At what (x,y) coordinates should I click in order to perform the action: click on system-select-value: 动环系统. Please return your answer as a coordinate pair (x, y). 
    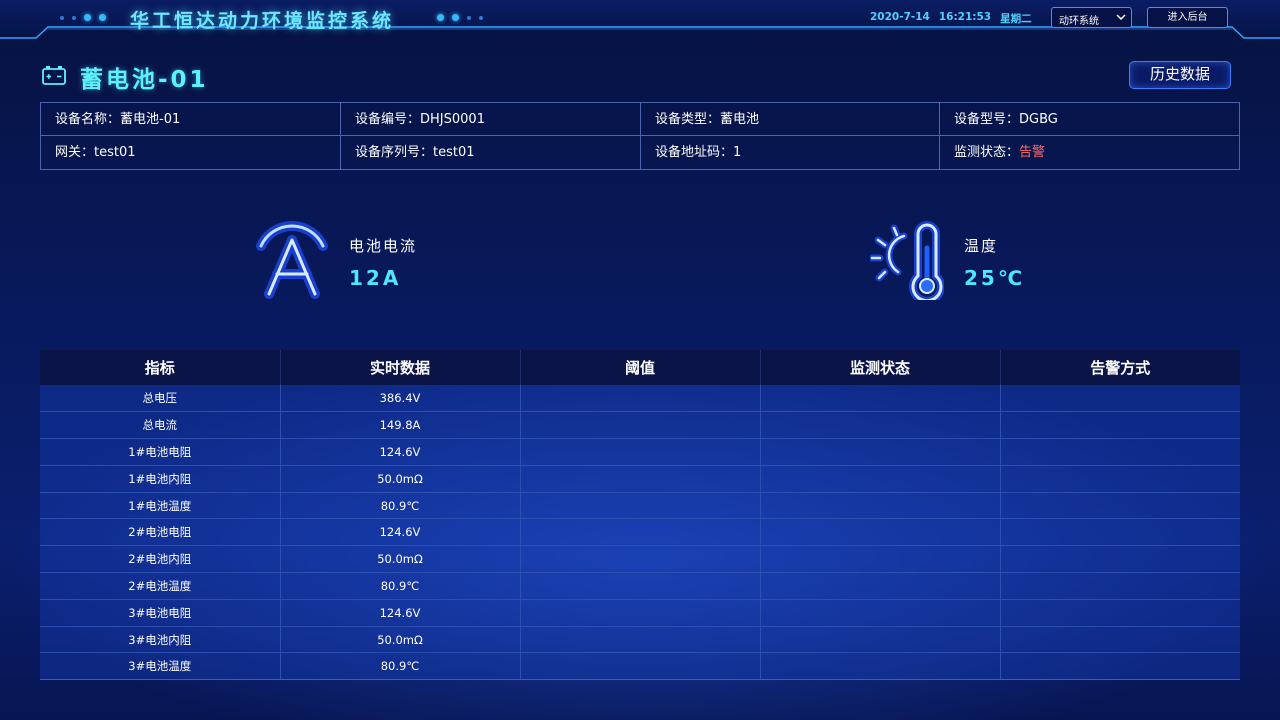
    Looking at the image, I should click on (1079, 21).